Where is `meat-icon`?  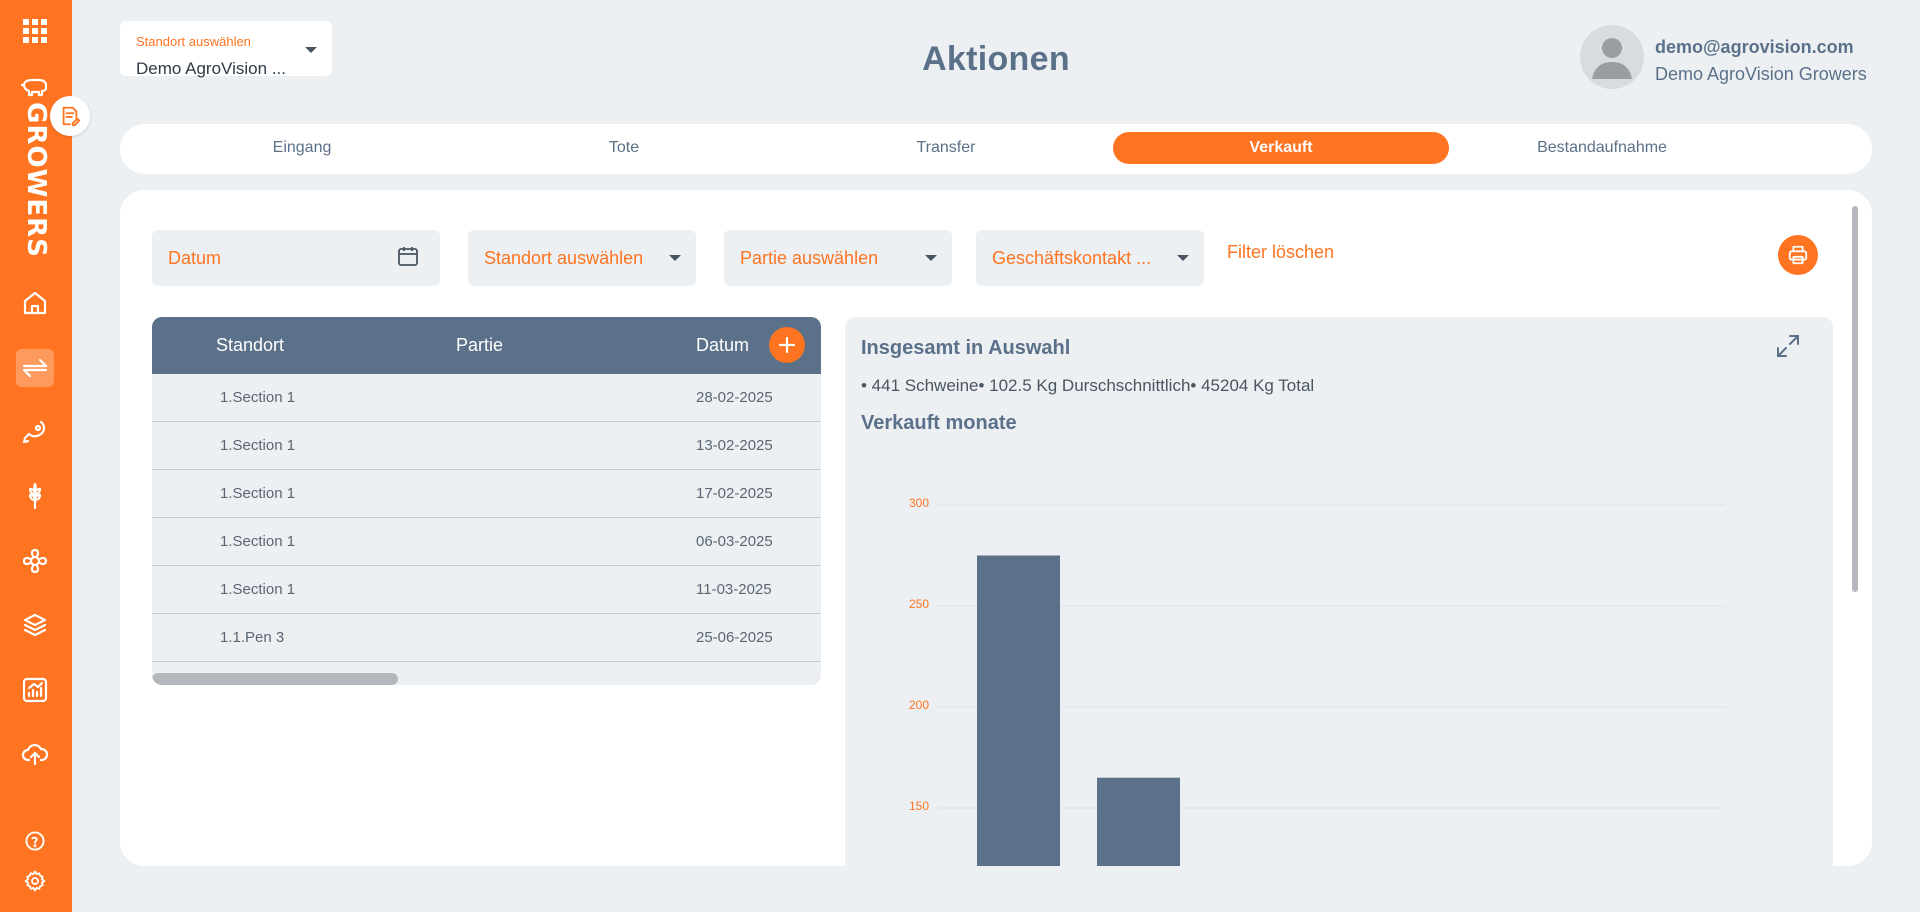 meat-icon is located at coordinates (35, 432).